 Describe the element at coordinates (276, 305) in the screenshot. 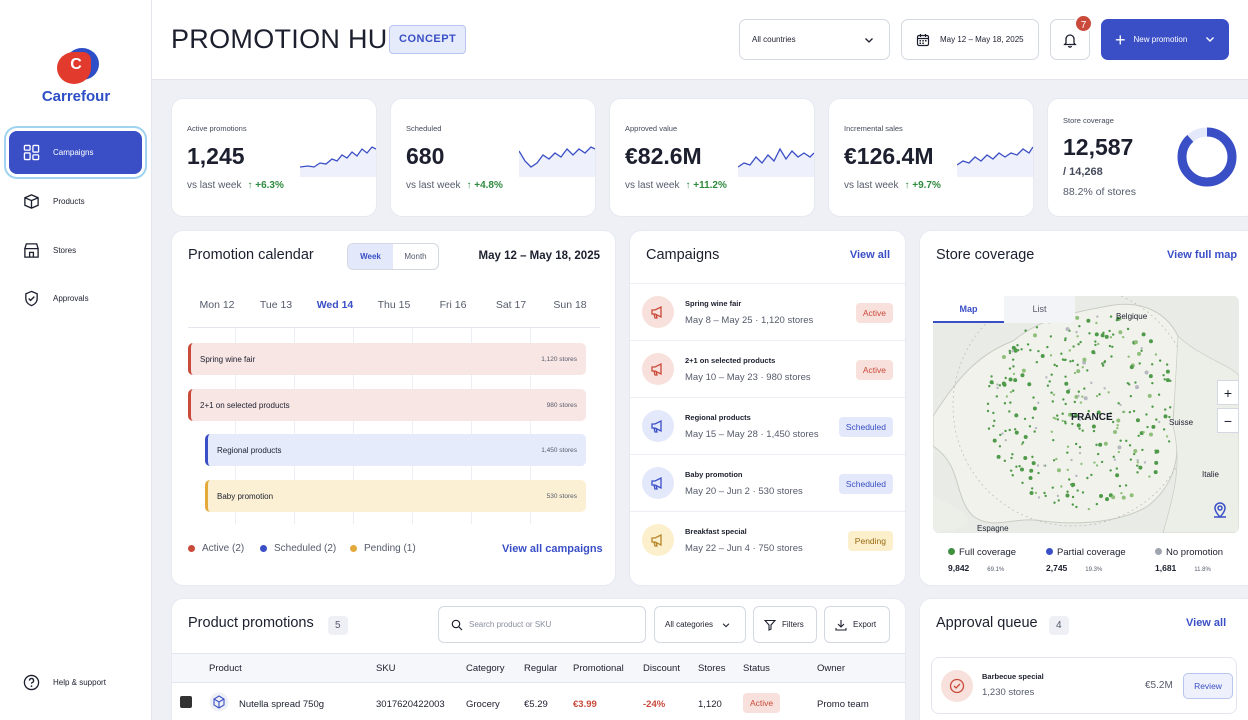

I see `day-header: Tue 13` at that location.